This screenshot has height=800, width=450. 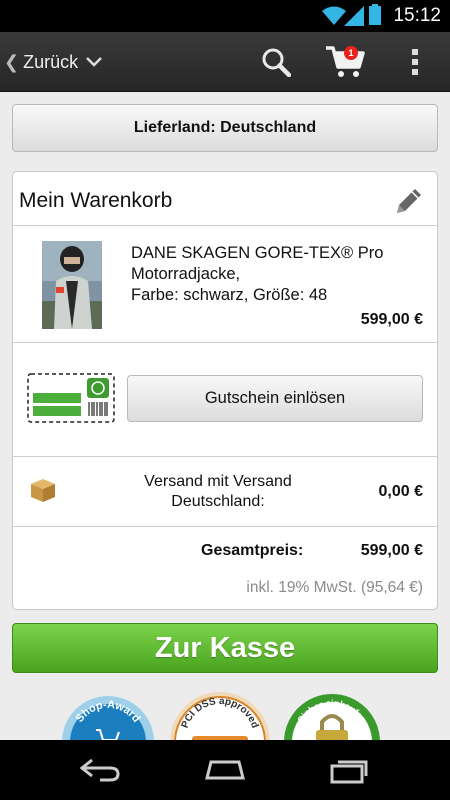 What do you see at coordinates (218, 492) in the screenshot?
I see `shipping-label: Versand mit Versand Deutschland:` at bounding box center [218, 492].